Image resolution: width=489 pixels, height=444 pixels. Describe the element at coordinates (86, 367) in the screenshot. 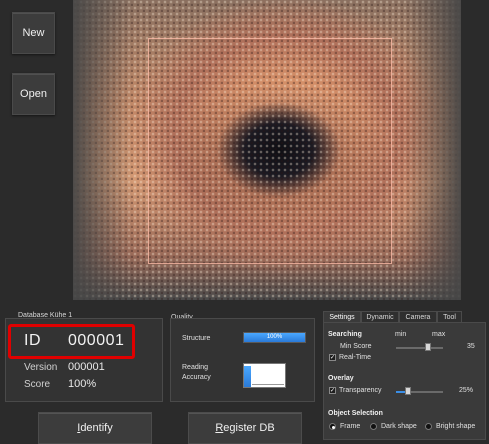

I see `version-value: 000001` at that location.